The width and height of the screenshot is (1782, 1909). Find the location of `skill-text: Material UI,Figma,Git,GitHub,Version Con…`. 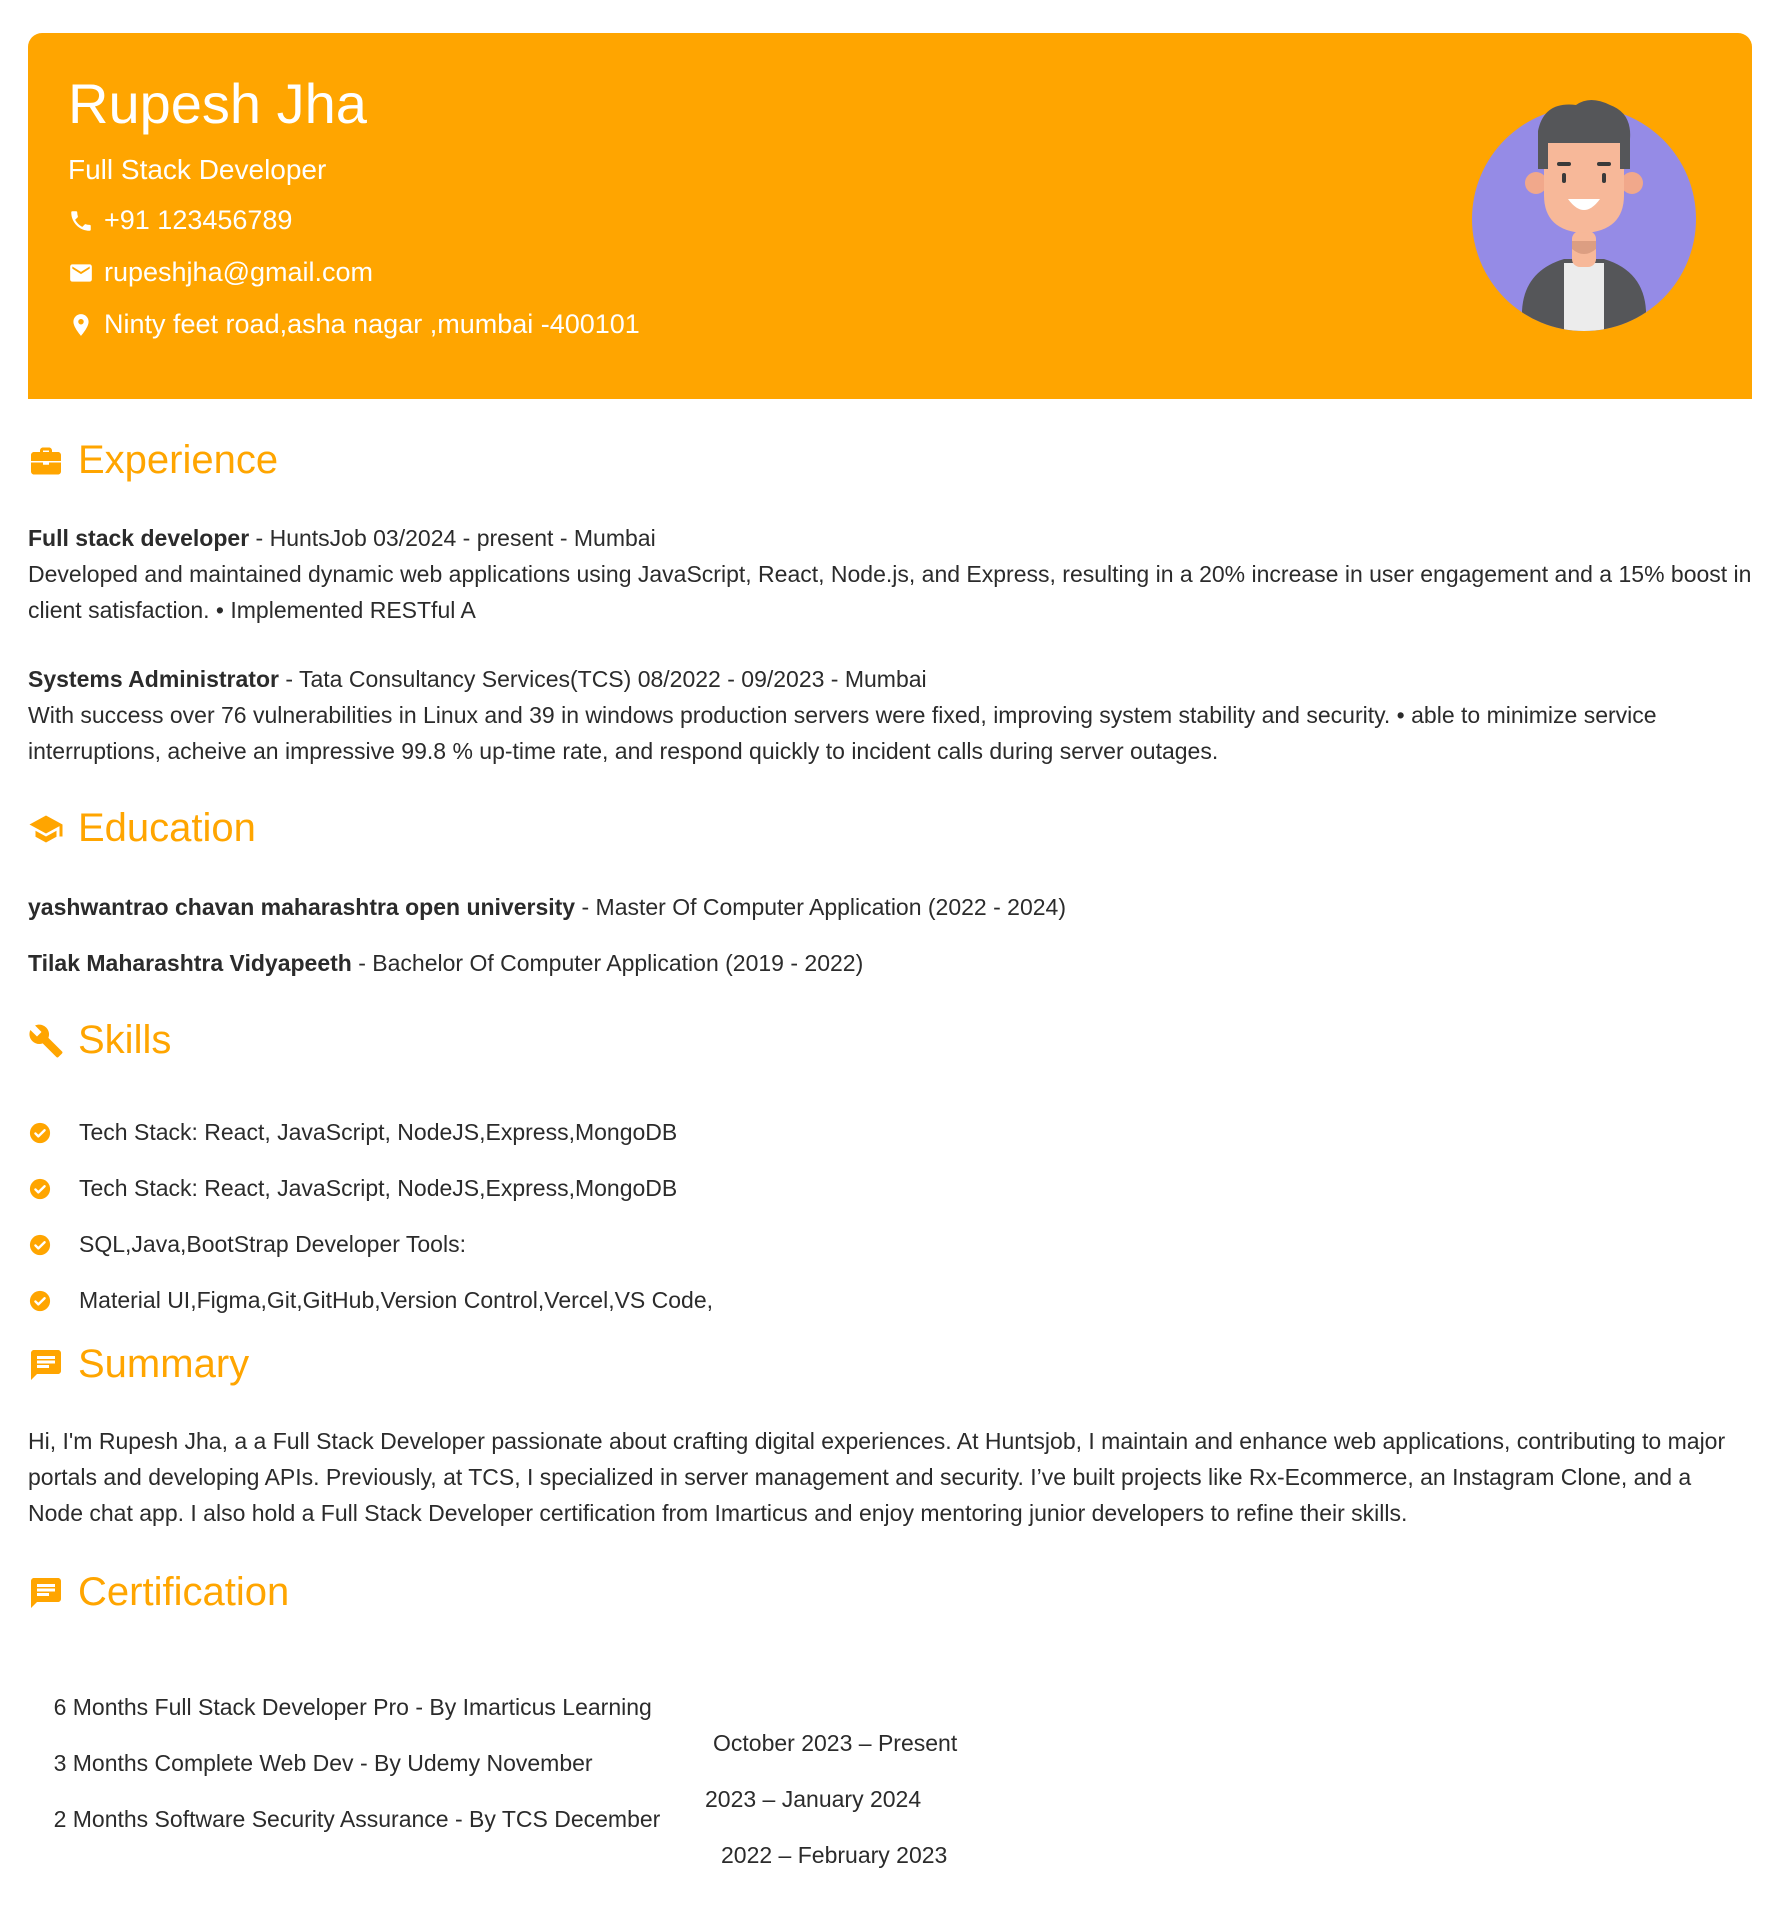

skill-text: Material UI,Figma,Git,GitHub,Version Con… is located at coordinates (396, 1300).